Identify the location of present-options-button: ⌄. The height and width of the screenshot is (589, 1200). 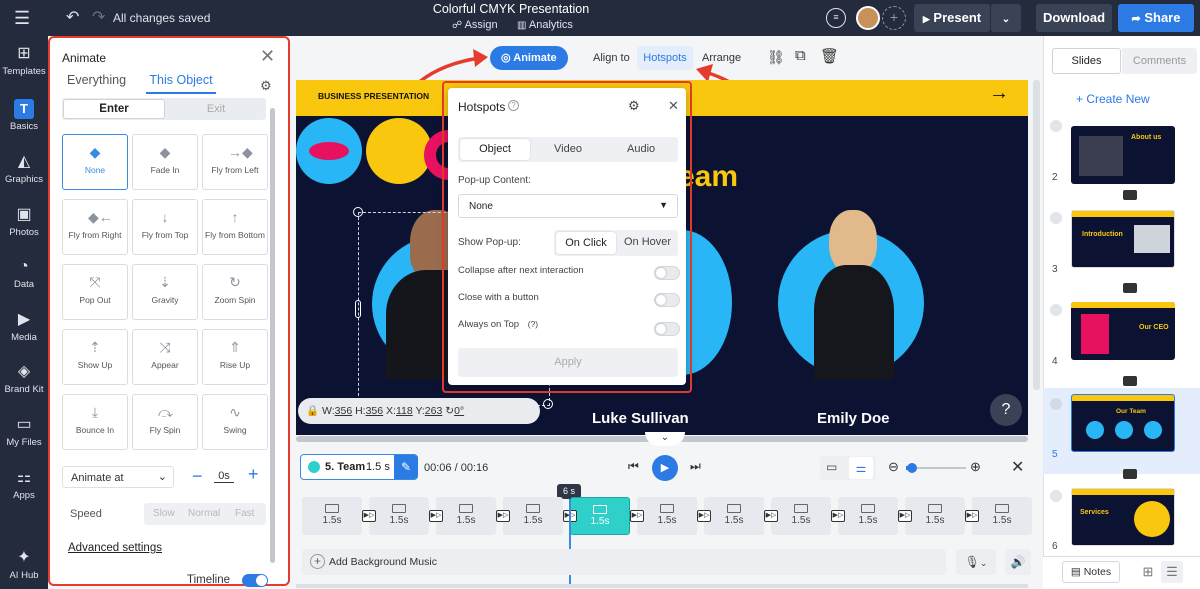
(1006, 18).